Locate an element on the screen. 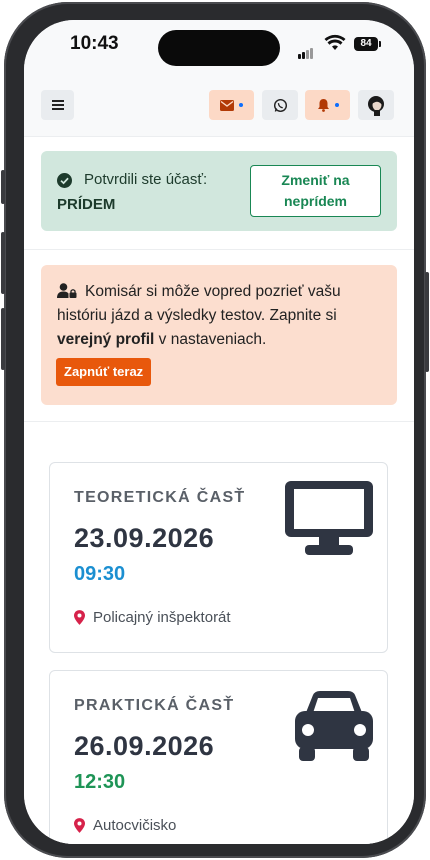 This screenshot has height=860, width=430. top-navbar is located at coordinates (219, 105).